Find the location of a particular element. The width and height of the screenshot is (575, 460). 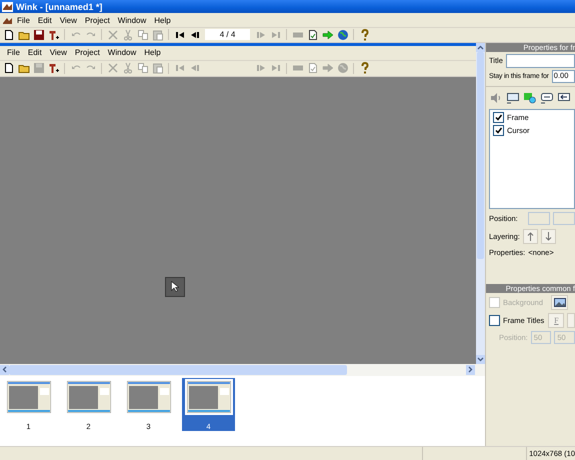

shapes-icon is located at coordinates (530, 98).